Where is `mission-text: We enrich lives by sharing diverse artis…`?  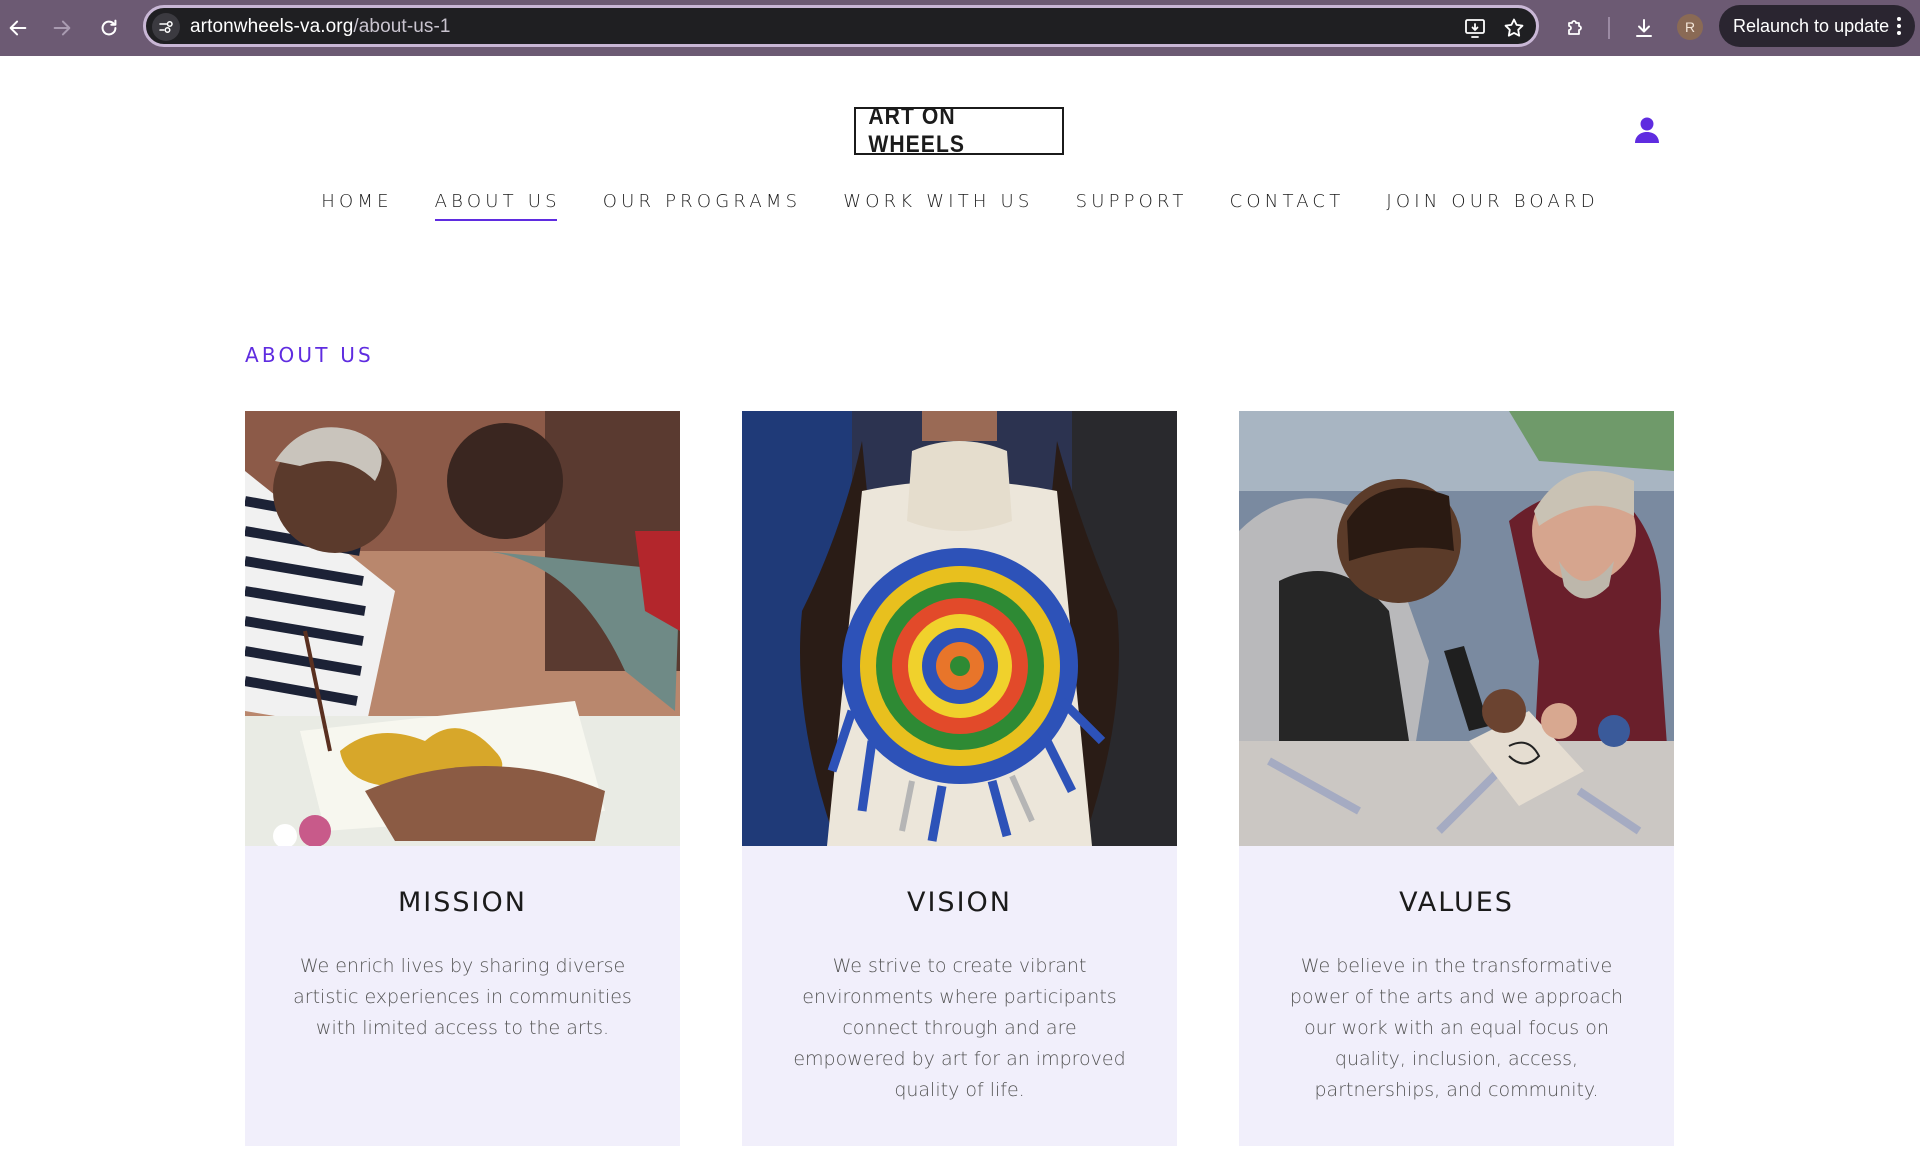
mission-text: We enrich lives by sharing diverse artis… is located at coordinates (462, 997).